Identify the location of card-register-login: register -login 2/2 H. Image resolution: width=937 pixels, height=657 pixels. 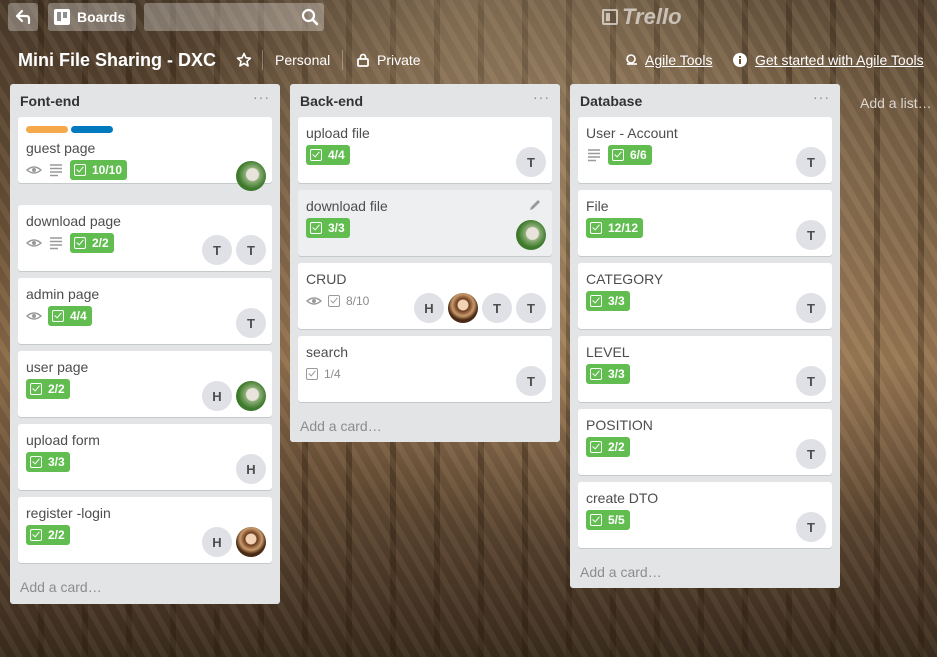
(145, 530).